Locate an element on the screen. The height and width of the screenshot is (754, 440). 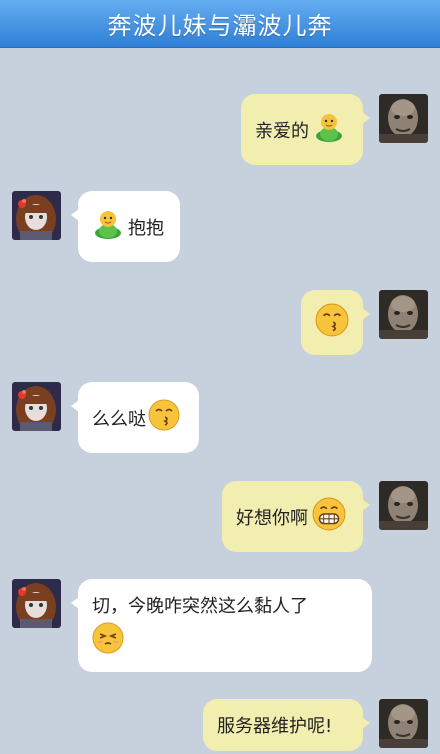
message-bubble: 好想你啊 is located at coordinates (296, 516).